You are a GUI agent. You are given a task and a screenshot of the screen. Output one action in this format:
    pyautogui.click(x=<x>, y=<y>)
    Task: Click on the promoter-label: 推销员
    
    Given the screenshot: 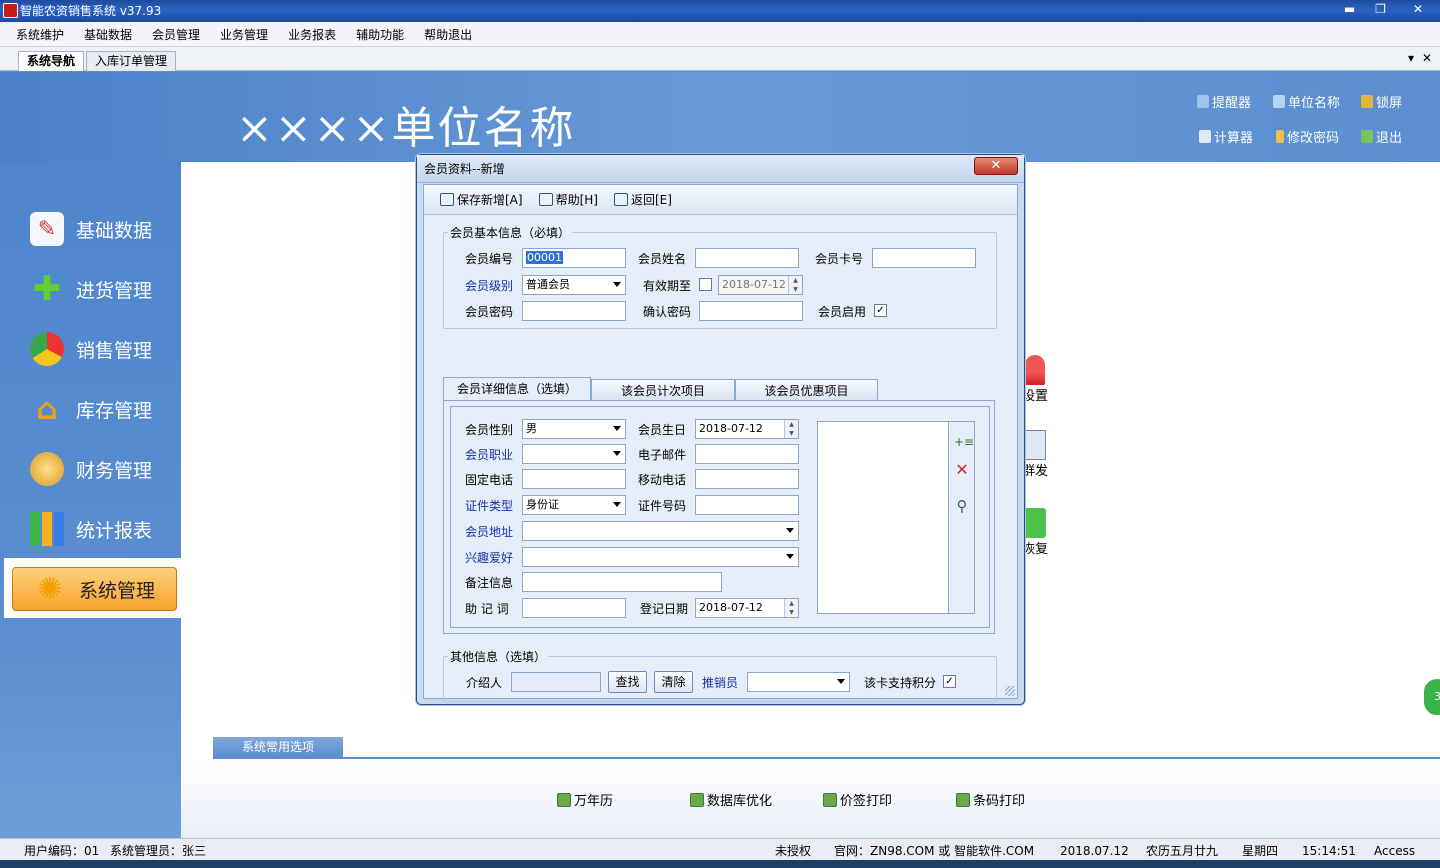 What is the action you would take?
    pyautogui.click(x=720, y=683)
    